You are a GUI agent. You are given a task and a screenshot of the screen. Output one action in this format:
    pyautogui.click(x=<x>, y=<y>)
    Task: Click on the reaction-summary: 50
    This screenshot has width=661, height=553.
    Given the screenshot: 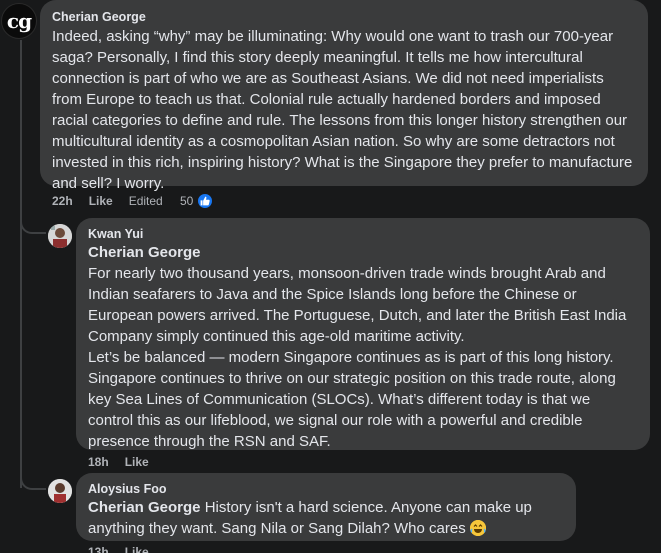 What is the action you would take?
    pyautogui.click(x=197, y=201)
    